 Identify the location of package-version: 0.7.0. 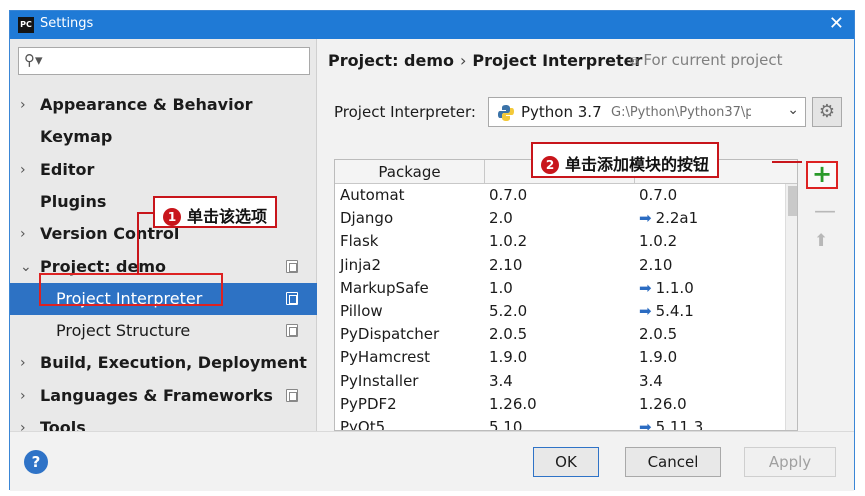
(508, 195).